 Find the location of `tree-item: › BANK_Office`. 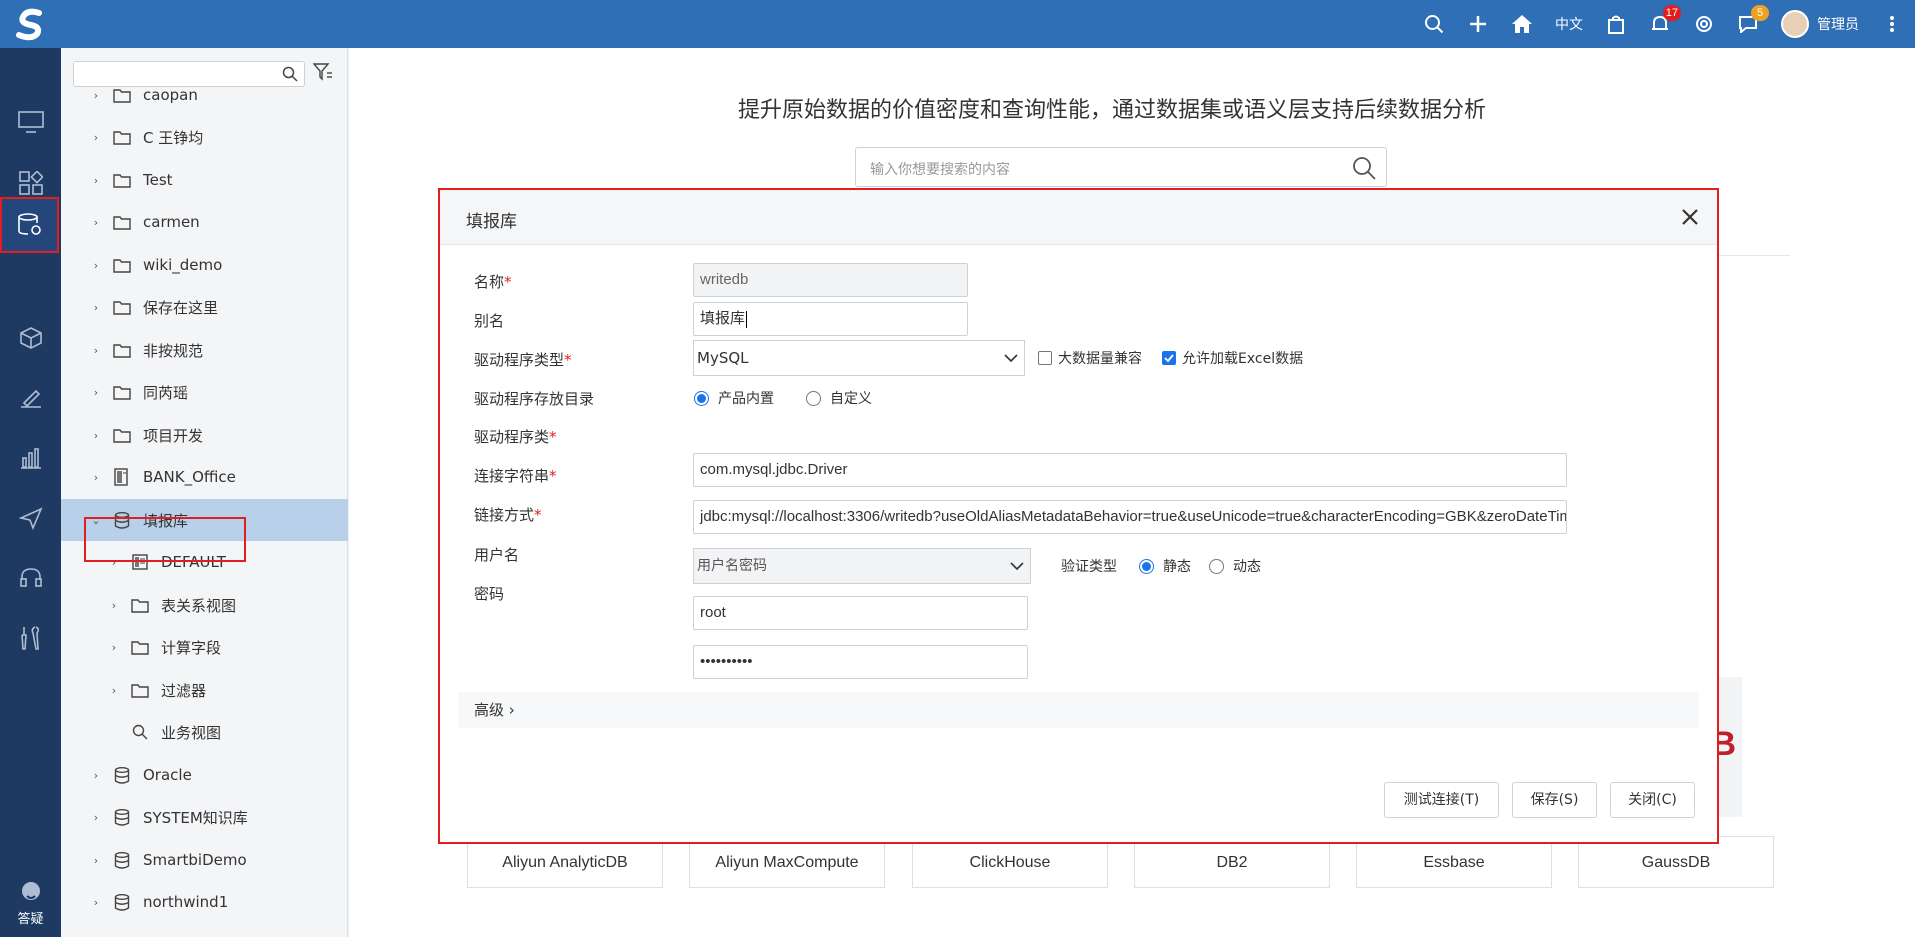

tree-item: › BANK_Office is located at coordinates (204, 477).